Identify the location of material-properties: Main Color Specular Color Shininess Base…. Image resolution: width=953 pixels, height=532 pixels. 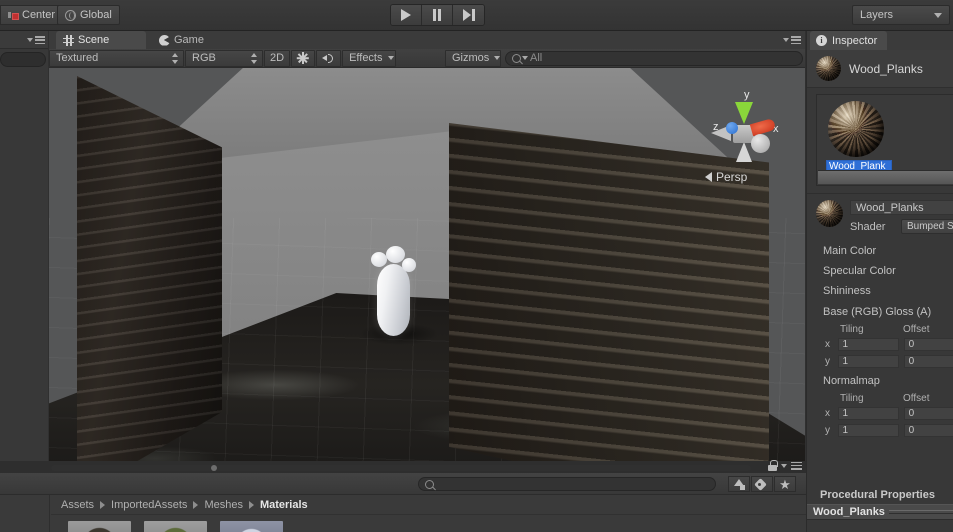
(880, 340).